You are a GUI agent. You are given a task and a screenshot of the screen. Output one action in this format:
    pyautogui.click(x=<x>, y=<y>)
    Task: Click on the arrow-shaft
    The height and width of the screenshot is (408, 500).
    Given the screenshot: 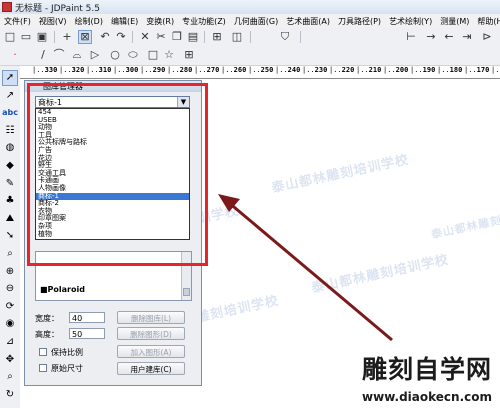 What is the action you would take?
    pyautogui.click(x=310, y=271)
    